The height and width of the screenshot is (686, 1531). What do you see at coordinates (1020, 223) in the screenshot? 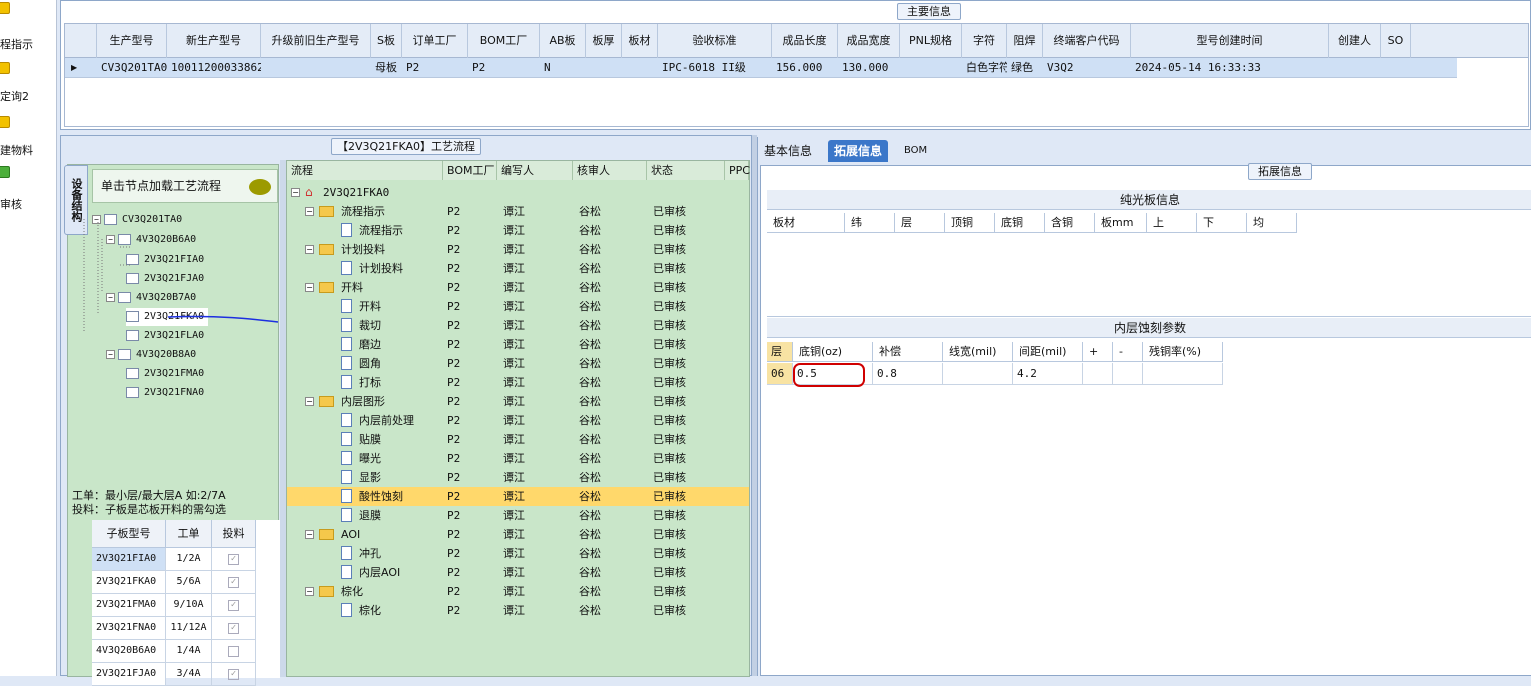
I see `plain-board-column: 底铜` at bounding box center [1020, 223].